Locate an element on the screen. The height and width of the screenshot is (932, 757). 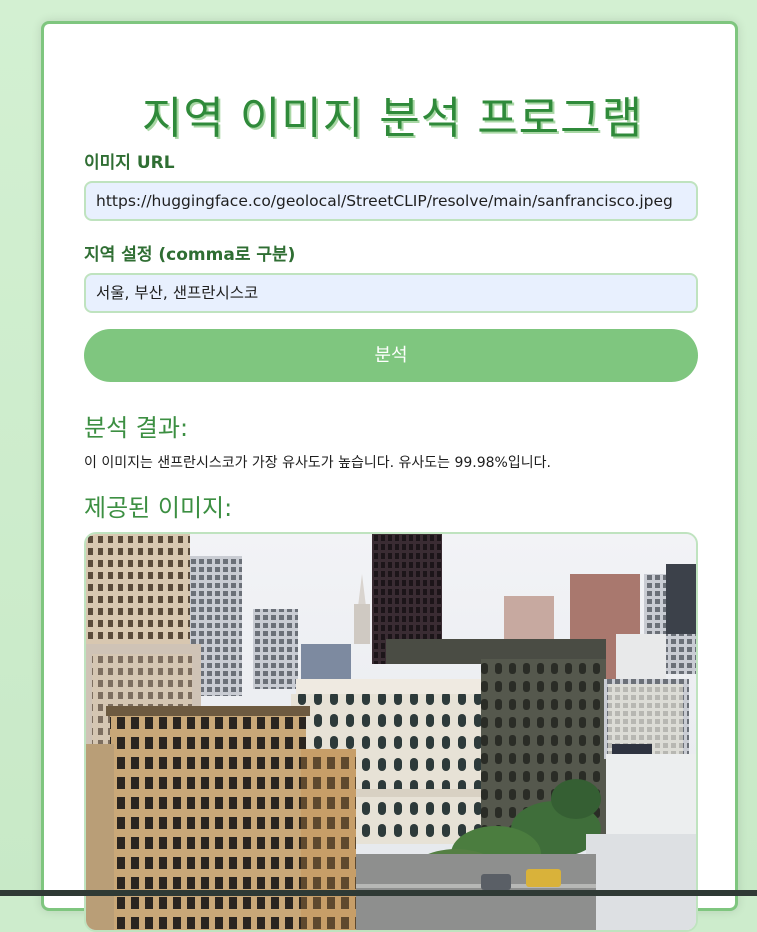
taskbar-strip is located at coordinates (378, 893).